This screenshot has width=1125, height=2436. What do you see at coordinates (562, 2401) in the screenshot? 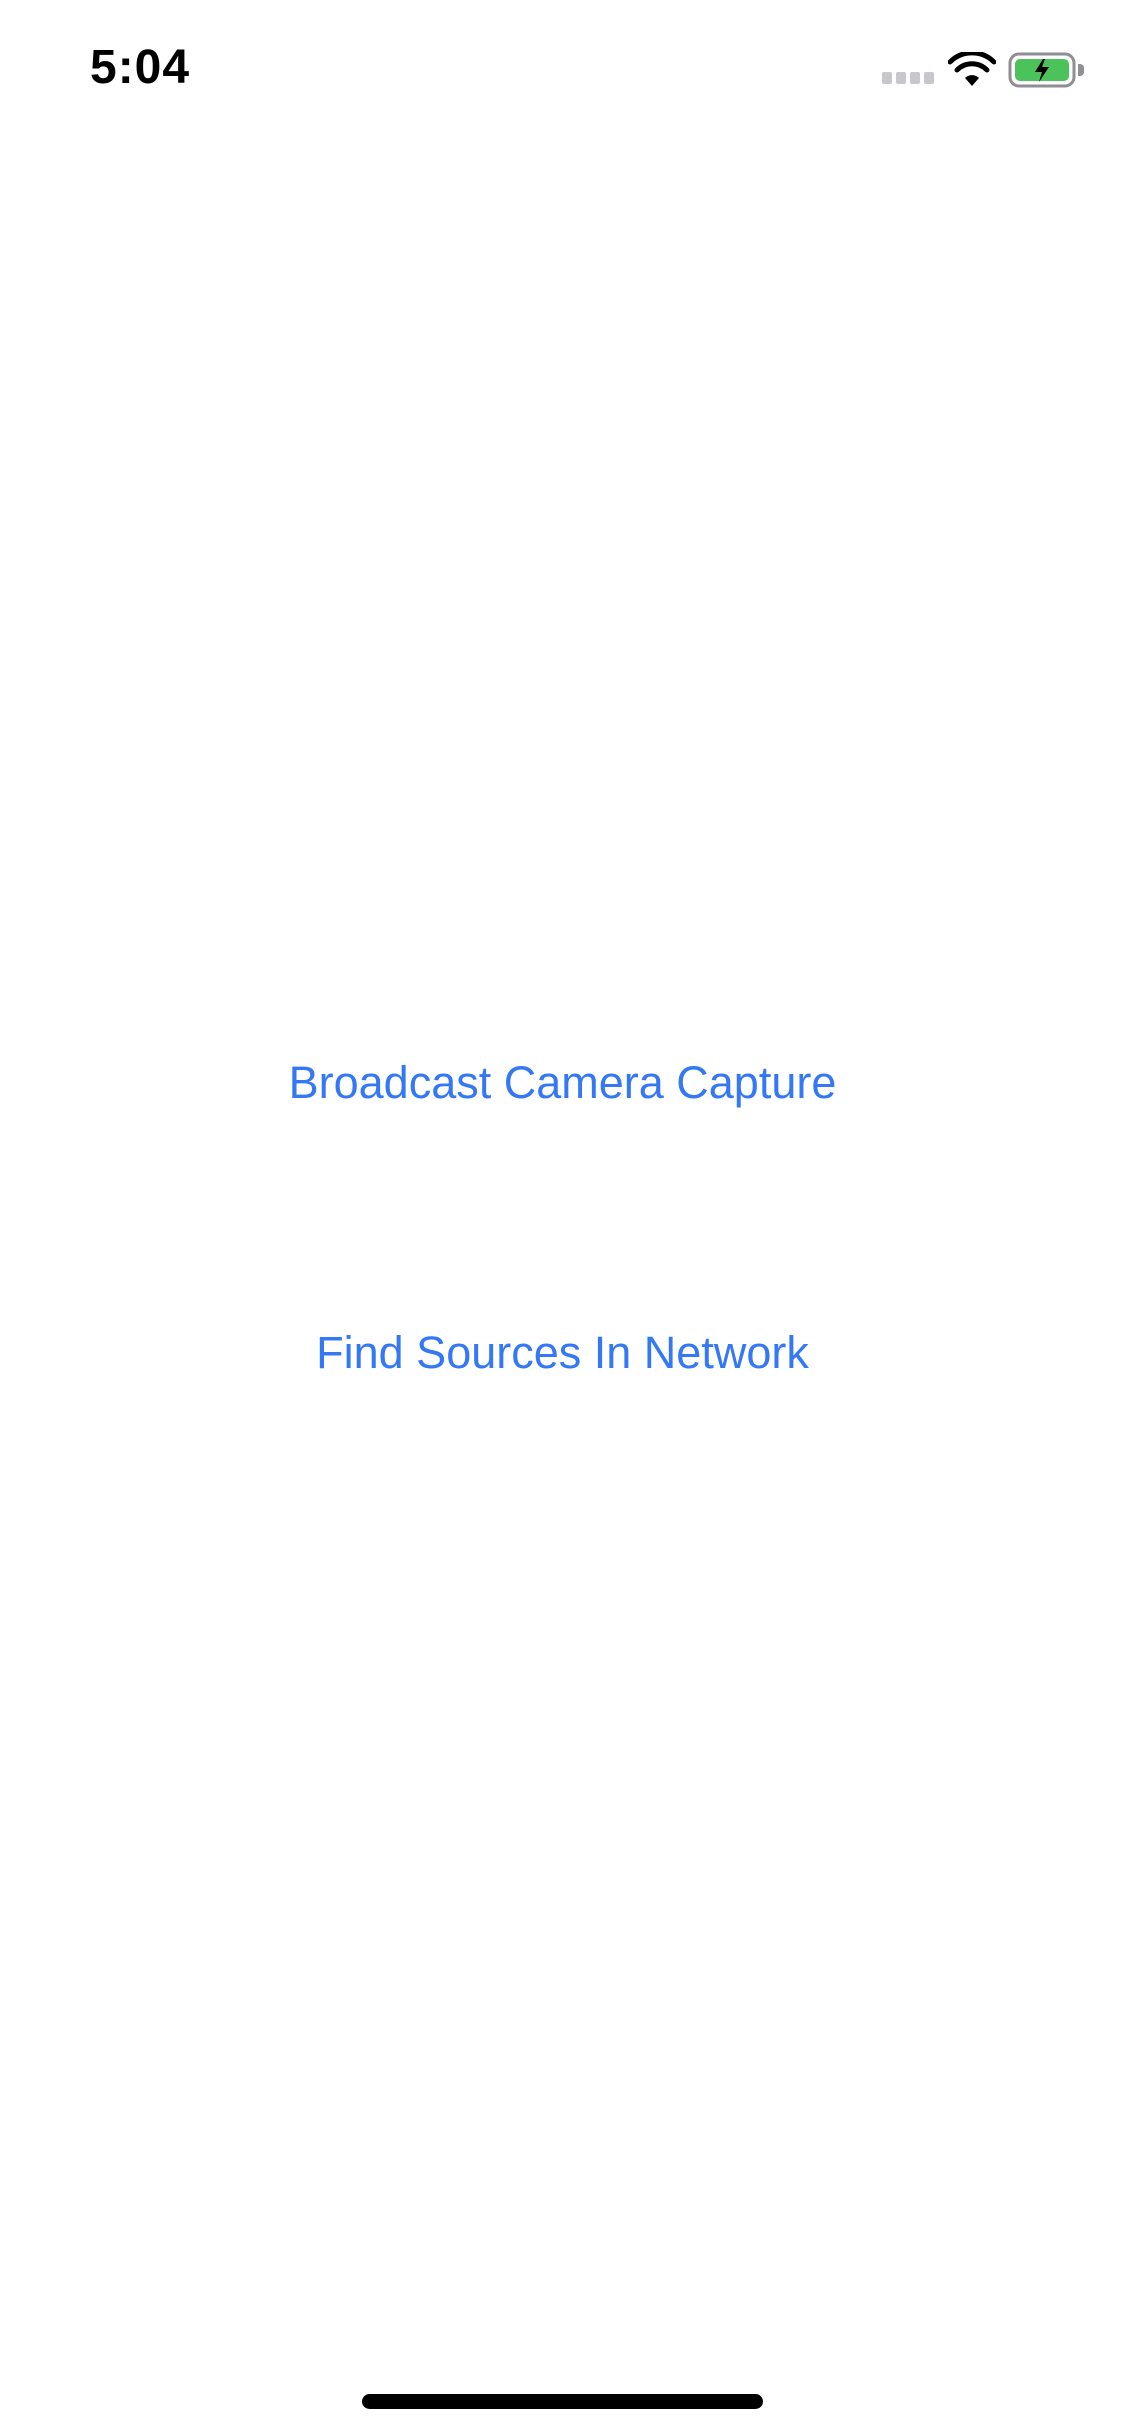
I see `home-indicator` at bounding box center [562, 2401].